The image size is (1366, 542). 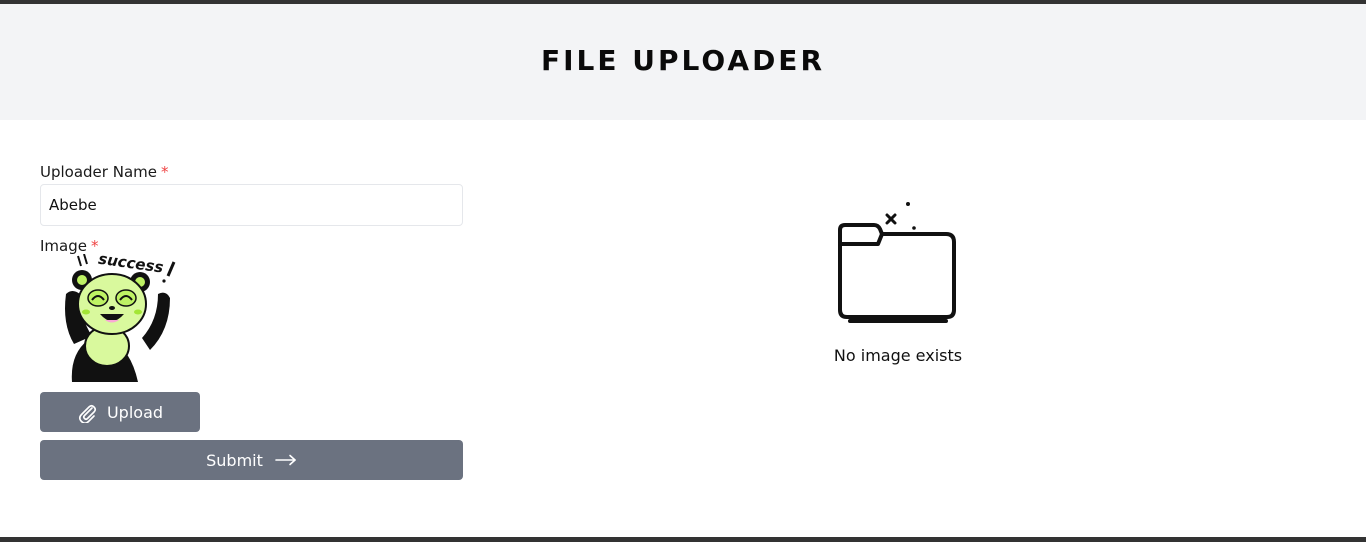 I want to click on uploader-name-input, so click(x=251, y=205).